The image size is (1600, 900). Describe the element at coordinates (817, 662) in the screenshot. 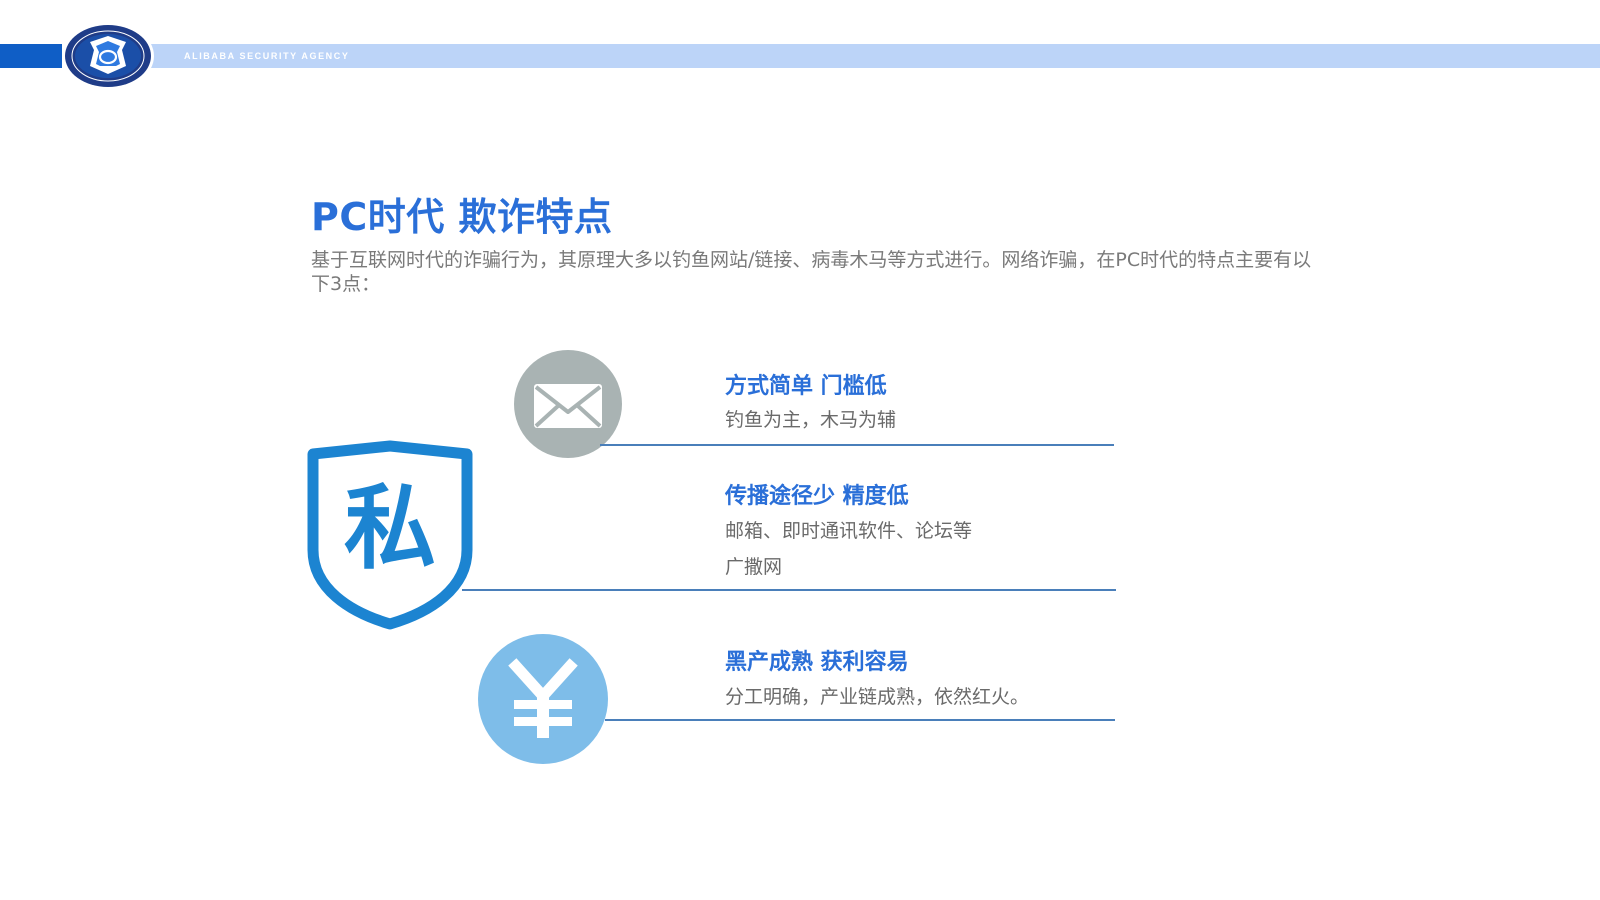

I see `feature-3-title: 黑产成熟 获利容易` at that location.